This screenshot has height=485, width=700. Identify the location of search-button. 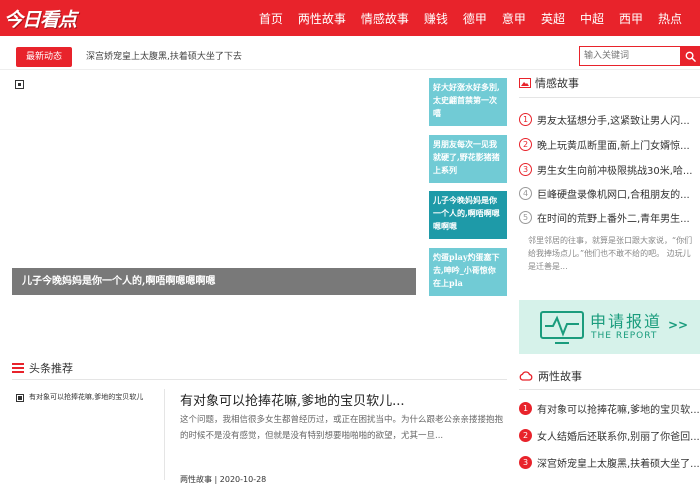
(690, 56).